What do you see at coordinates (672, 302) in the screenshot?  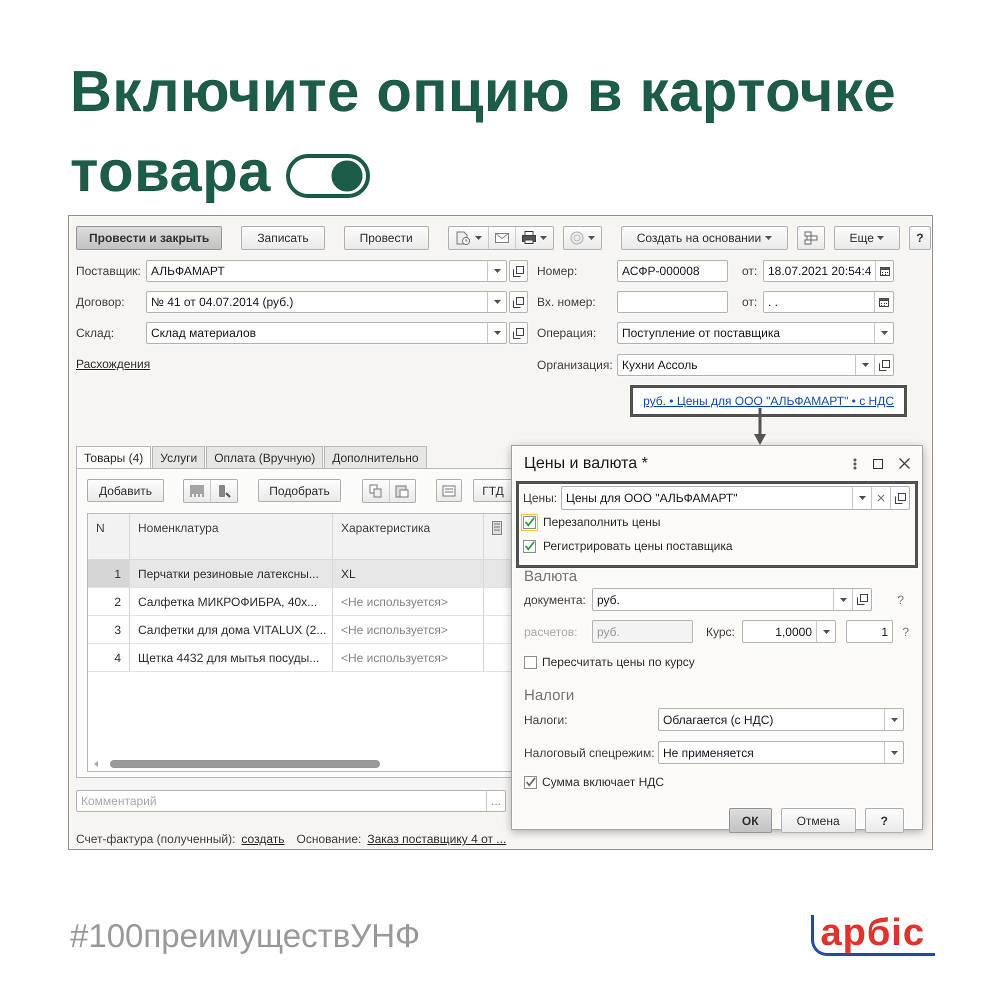 I see `input-field` at bounding box center [672, 302].